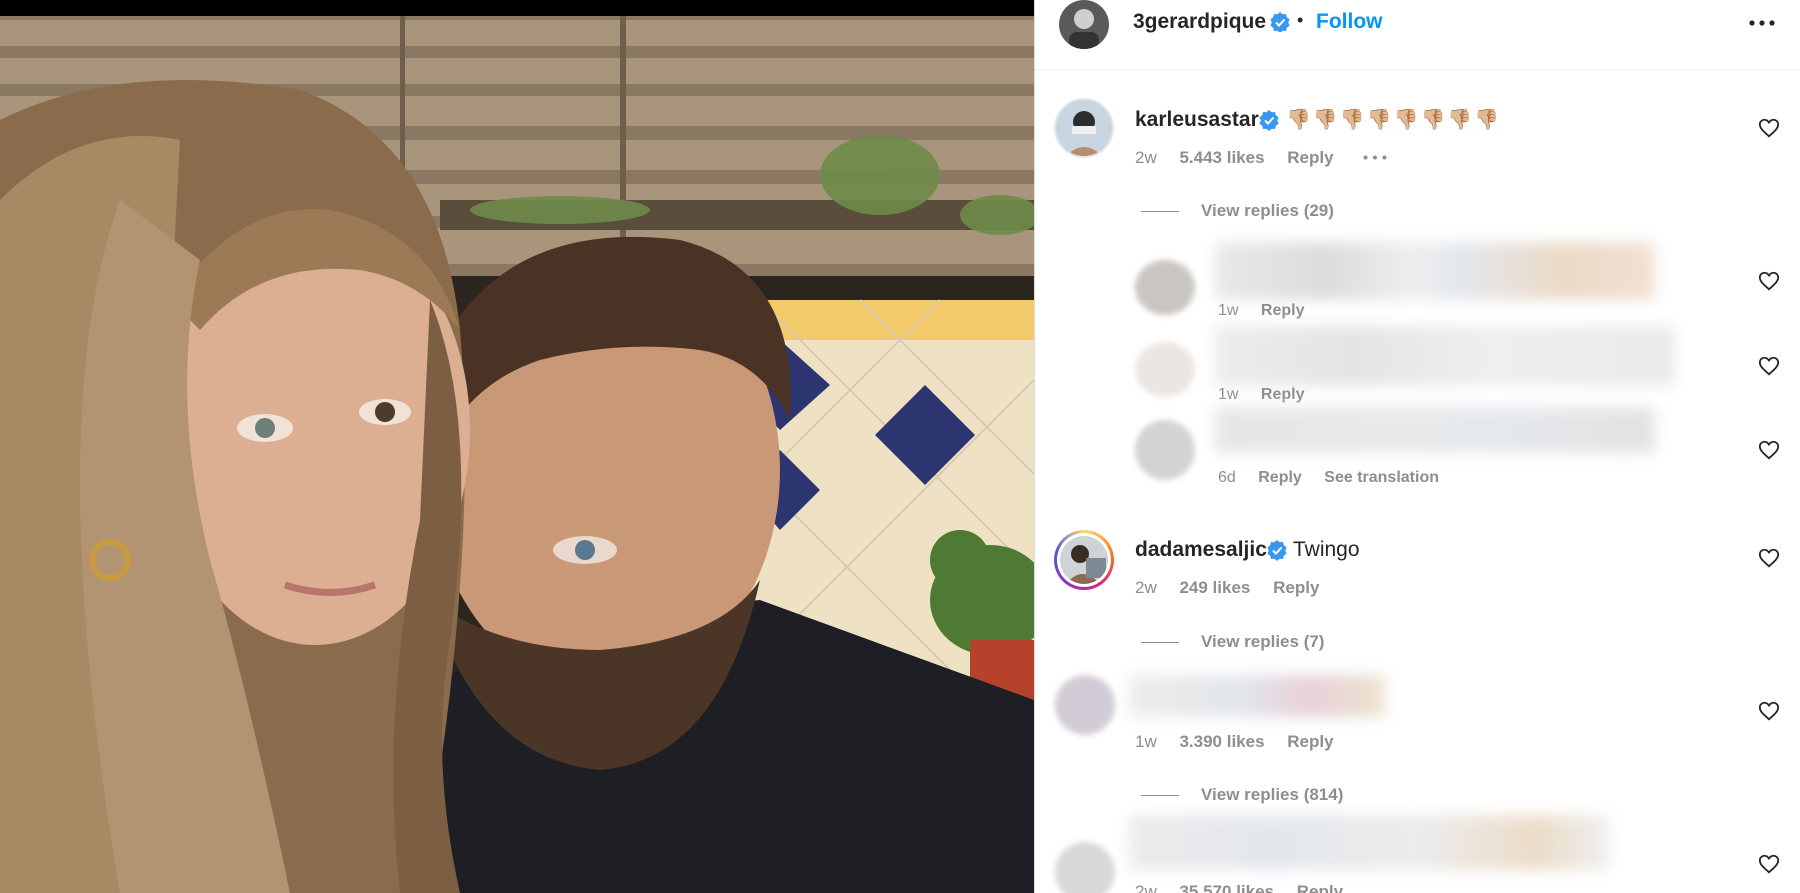 The height and width of the screenshot is (893, 1800). I want to click on photo-top-bar, so click(517, 8).